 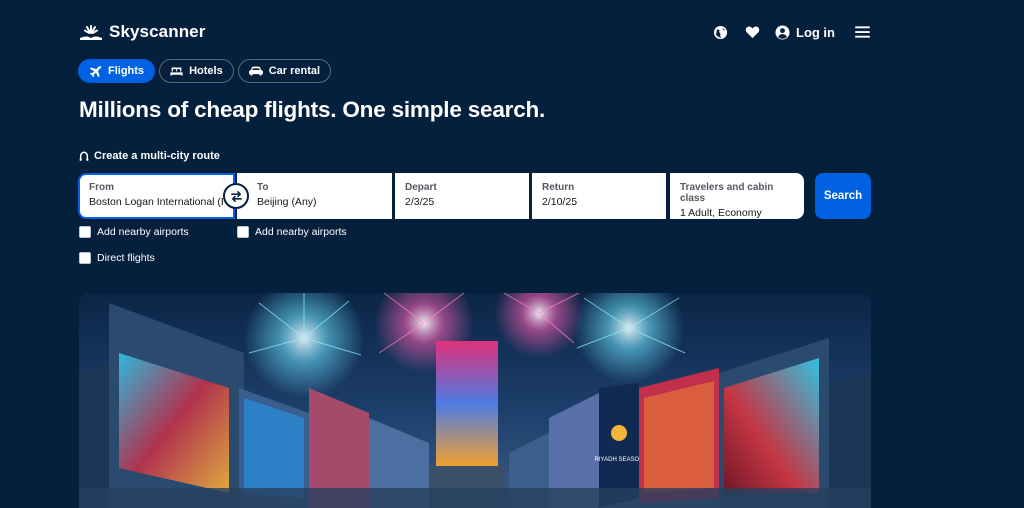 What do you see at coordinates (599, 202) in the screenshot?
I see `return-value: 2/10/25` at bounding box center [599, 202].